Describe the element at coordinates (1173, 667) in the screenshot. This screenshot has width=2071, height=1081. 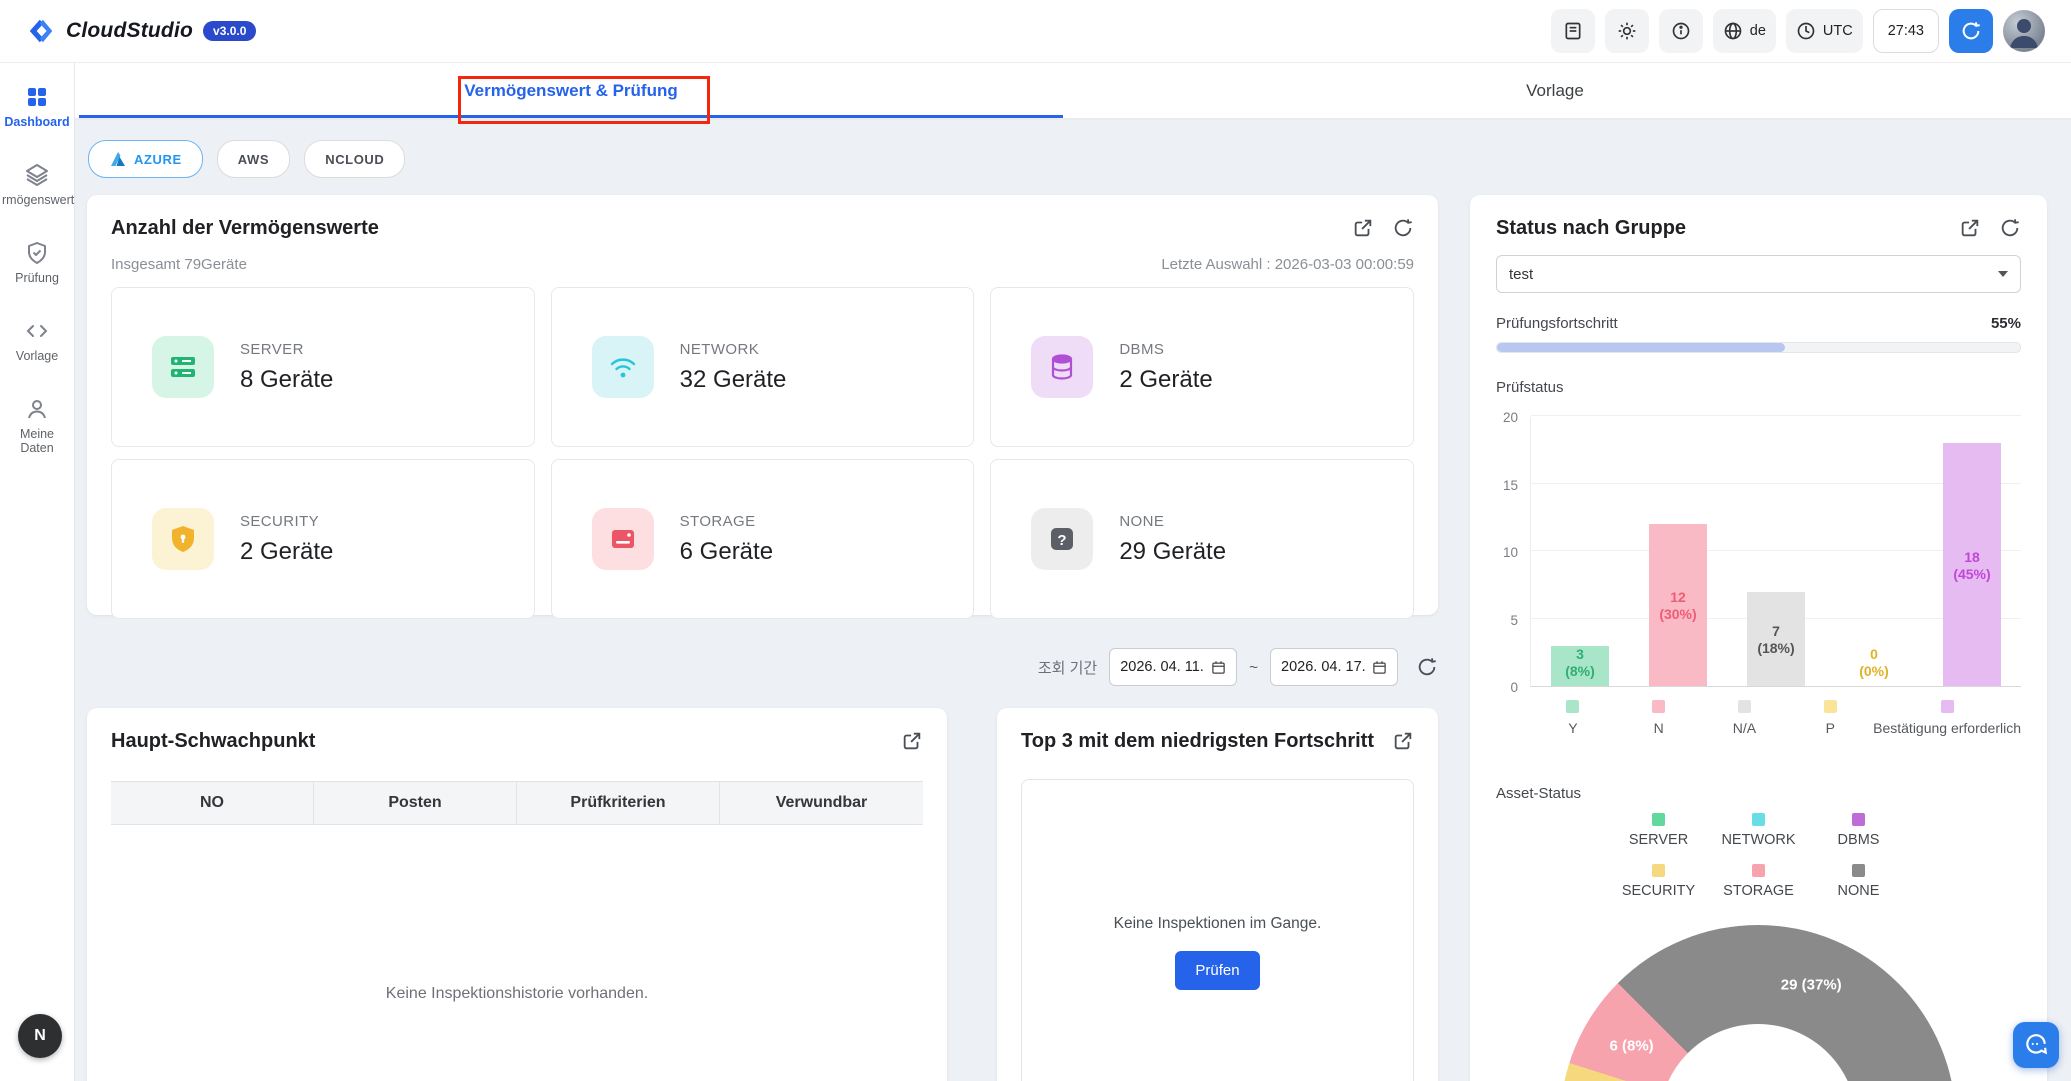
I see `period-start-input: 2026. 04. 11.` at that location.